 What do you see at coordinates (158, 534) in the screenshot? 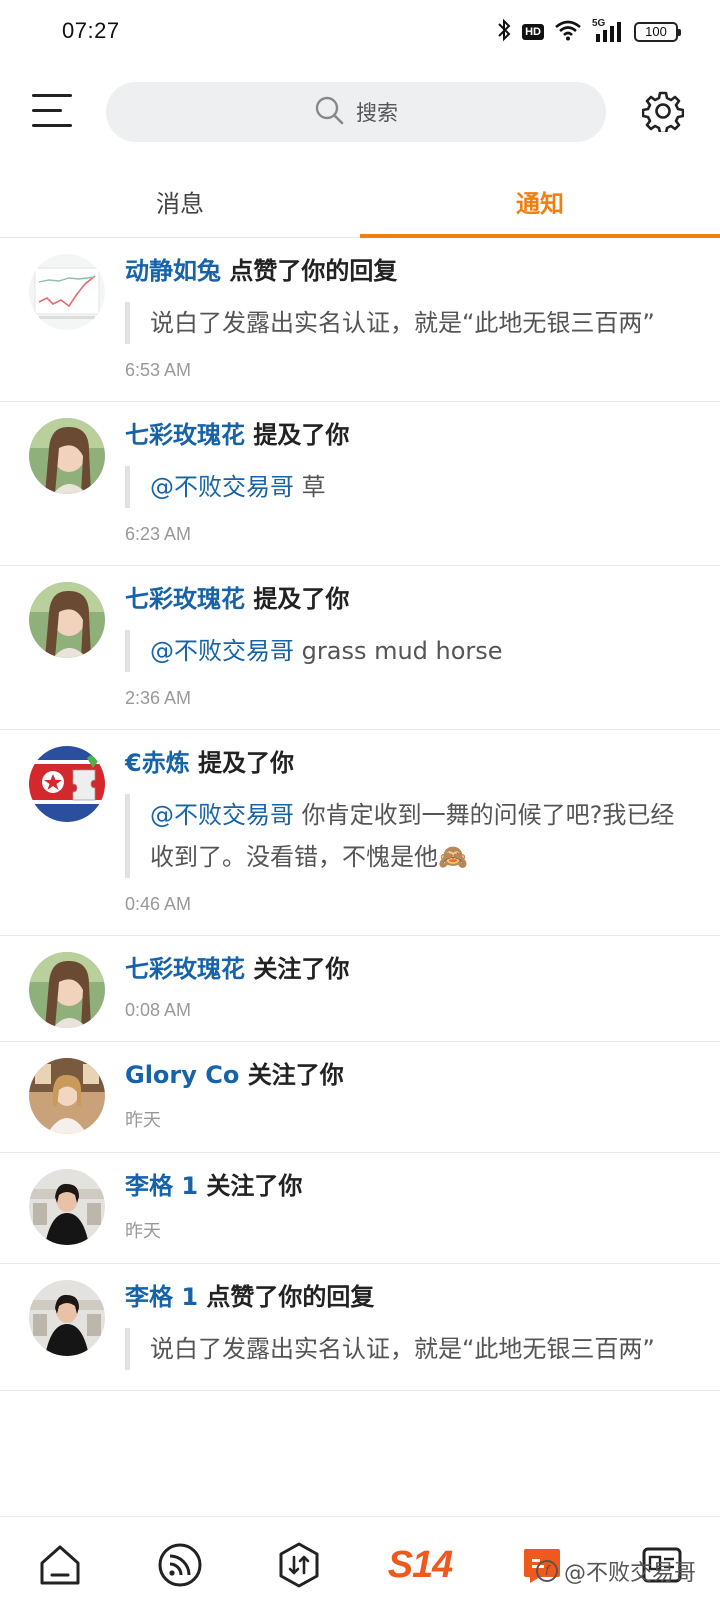
I see `timestamp: 6:23 AM` at bounding box center [158, 534].